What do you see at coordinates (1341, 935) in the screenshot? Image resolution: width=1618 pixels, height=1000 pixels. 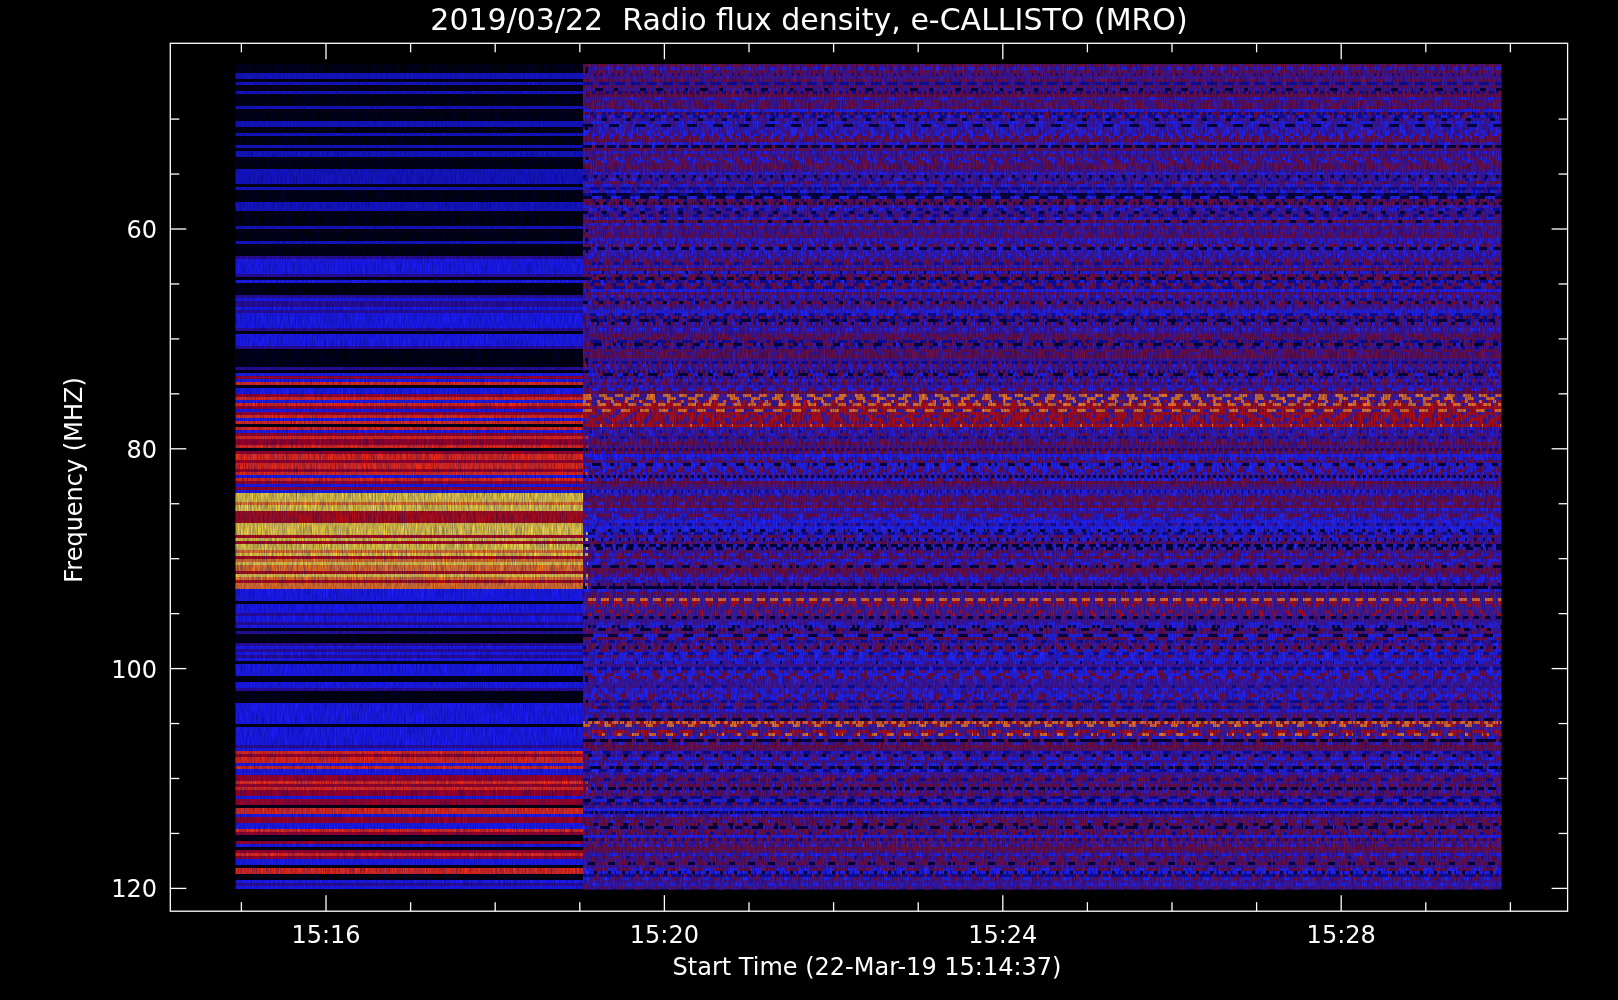 I see `axis-tick-label: 15:28` at bounding box center [1341, 935].